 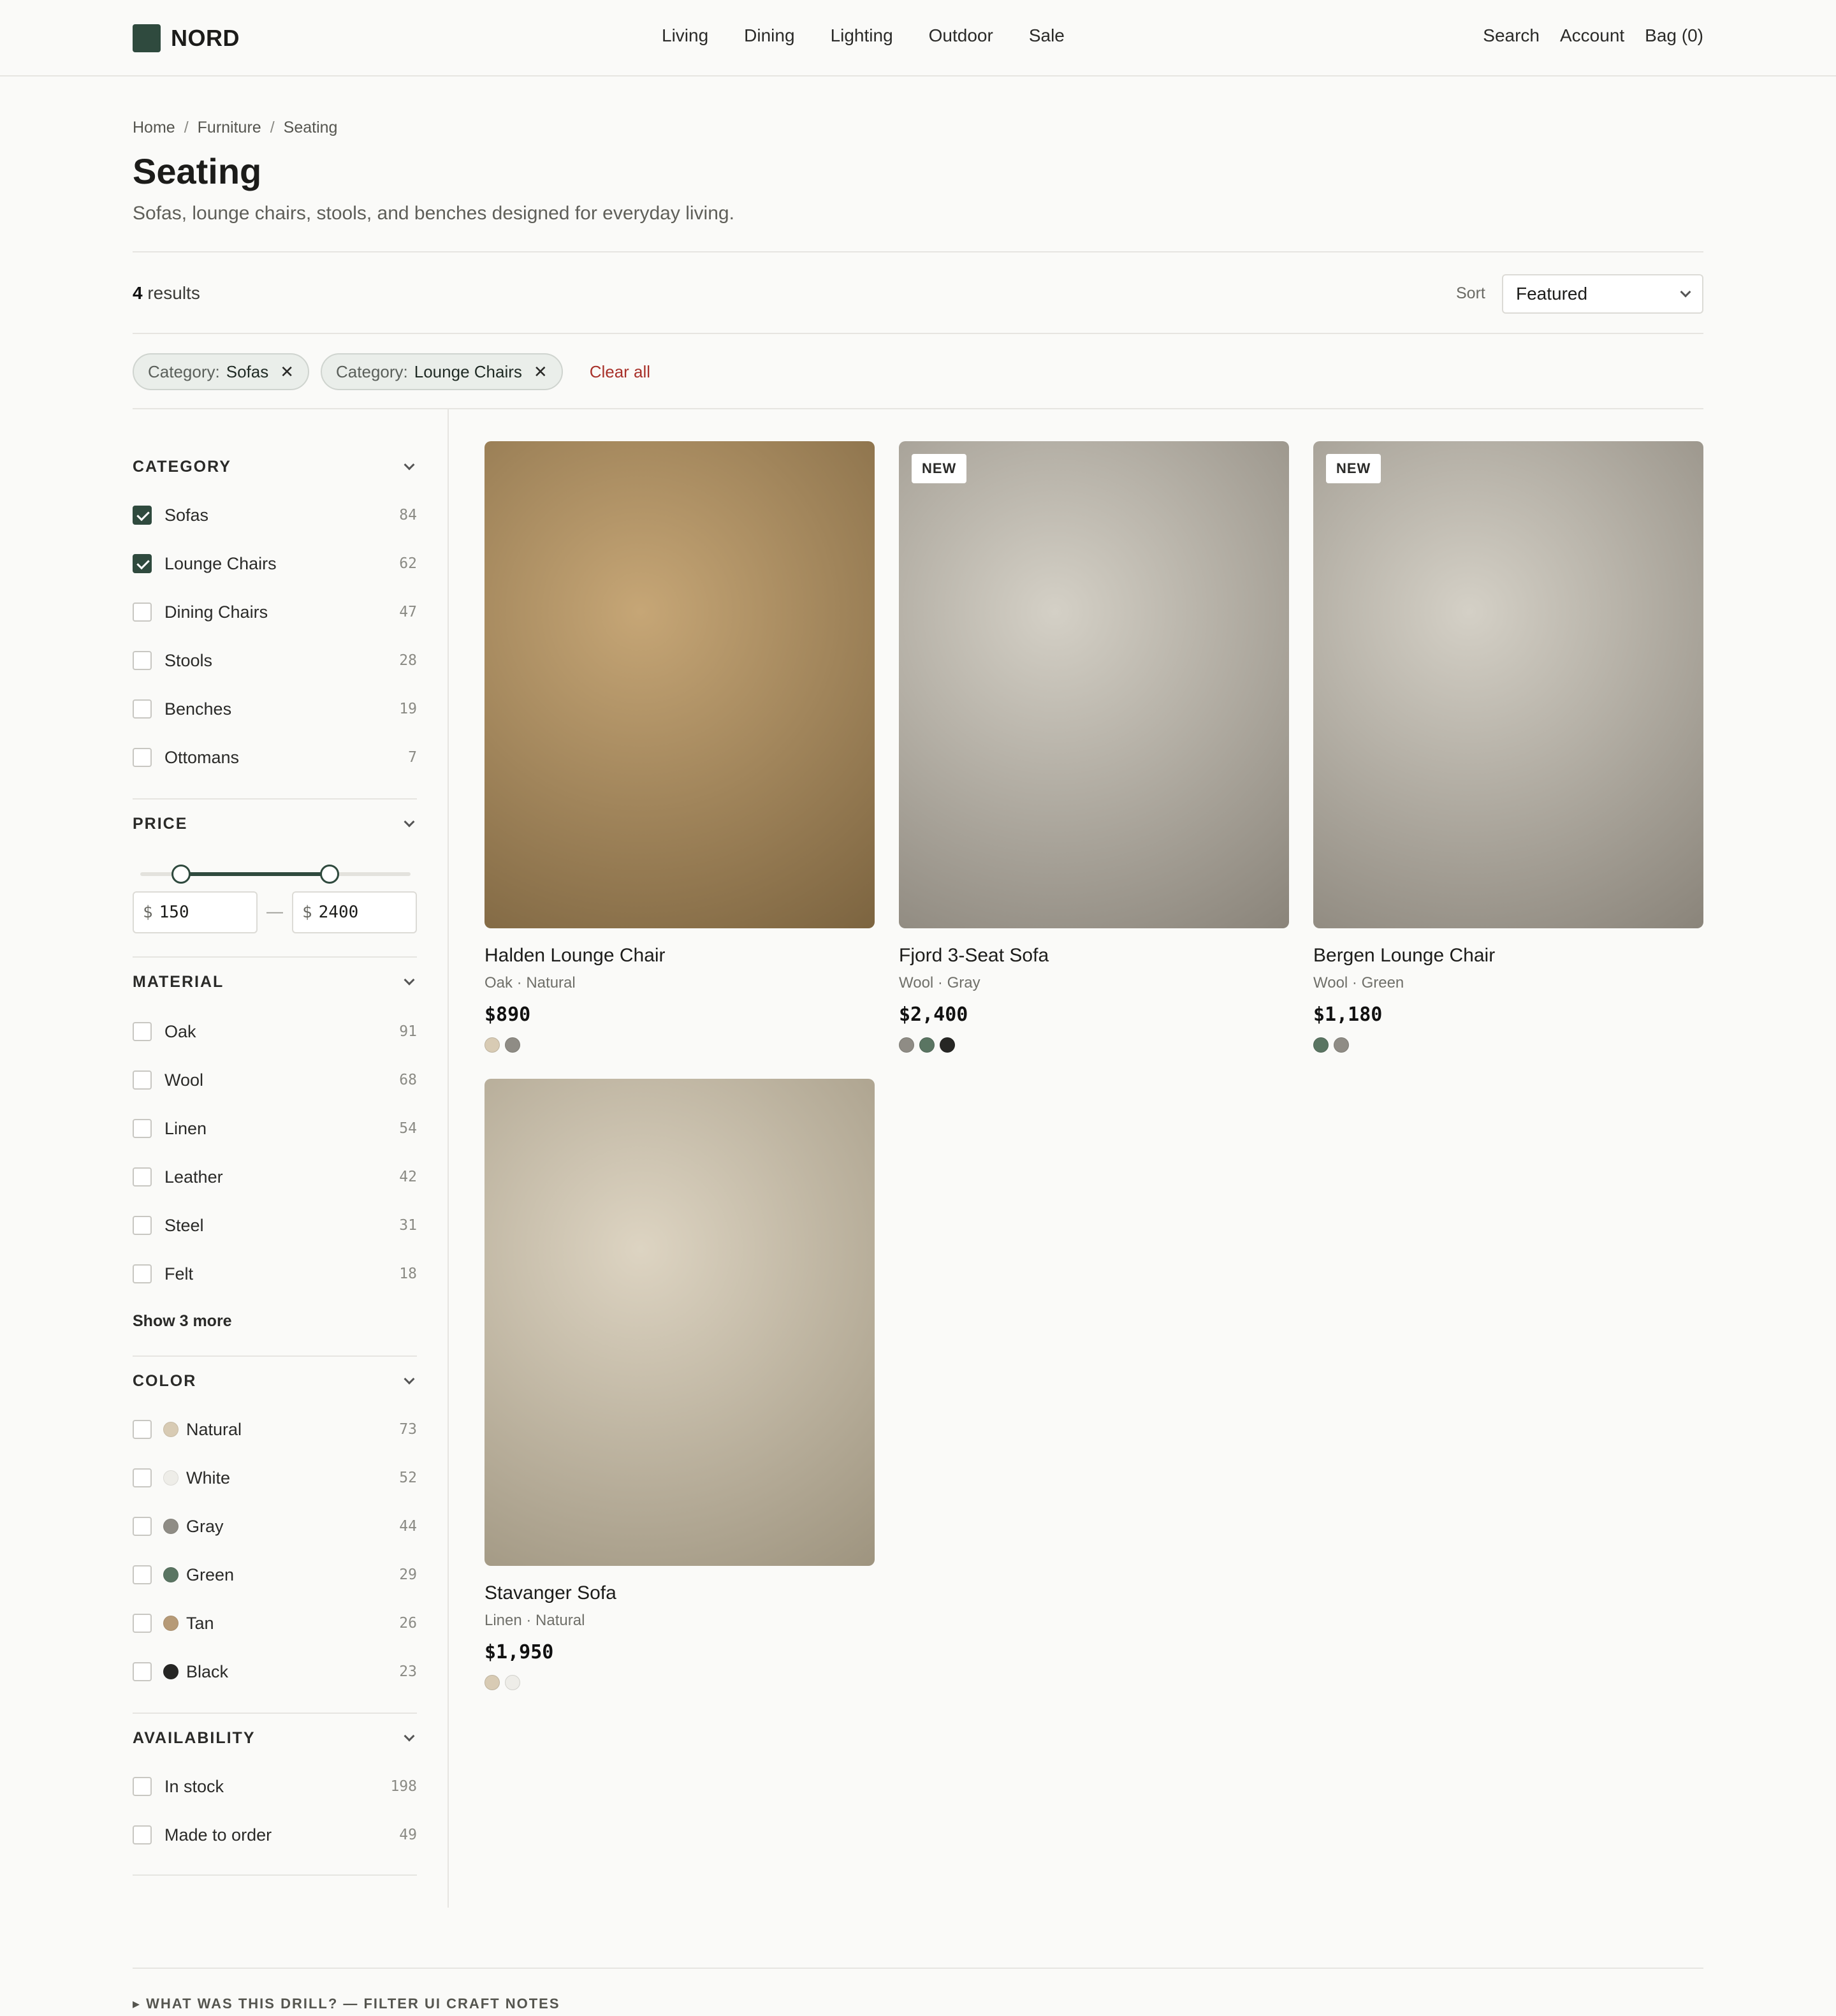 I want to click on filter-header-price: PRICE, so click(x=275, y=823).